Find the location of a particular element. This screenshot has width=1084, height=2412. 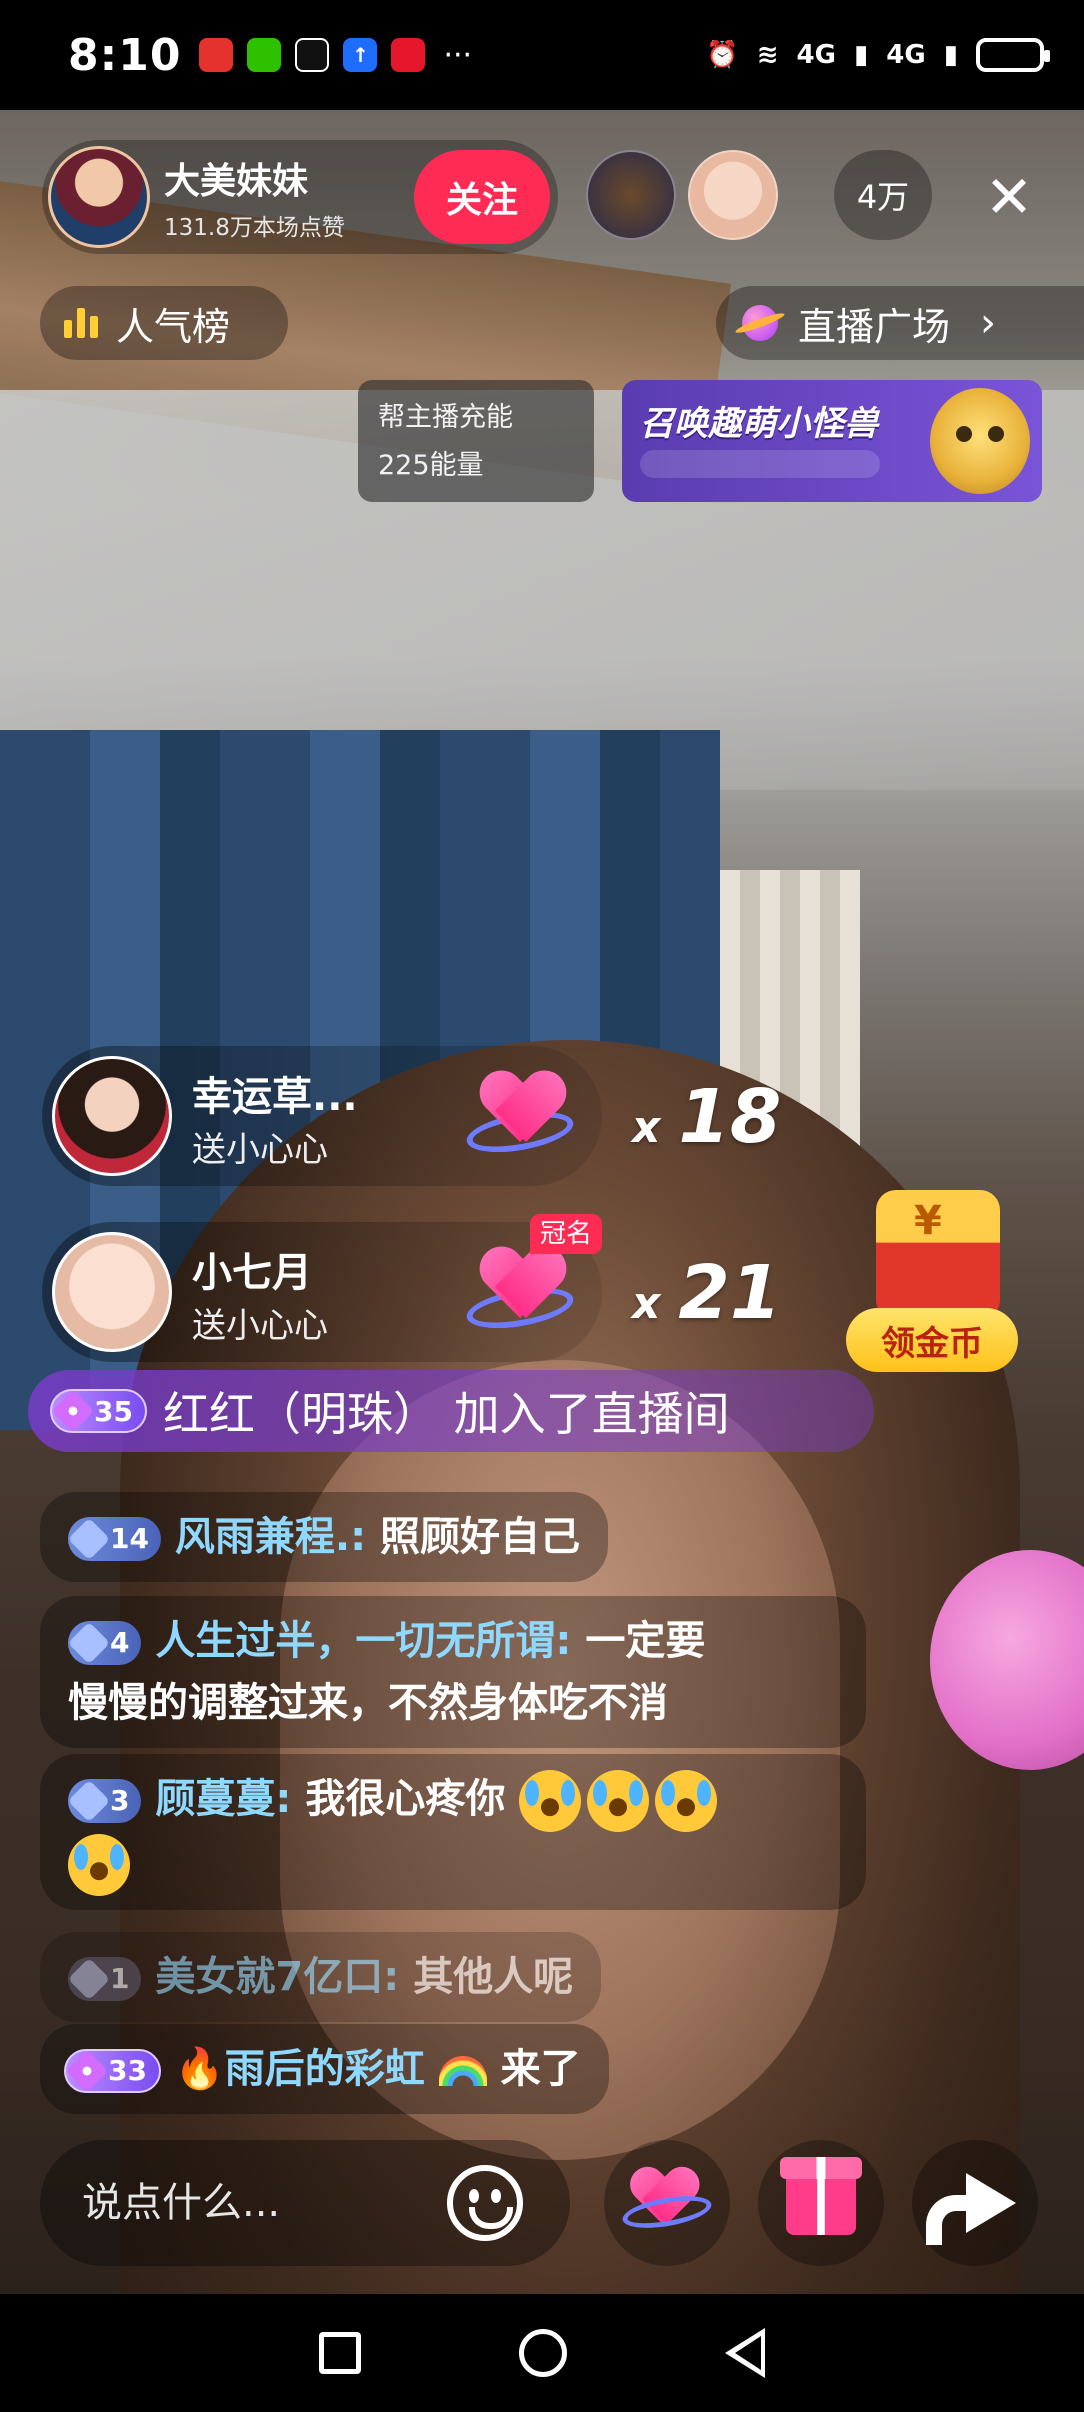

level-badge: 35 is located at coordinates (98, 1411).